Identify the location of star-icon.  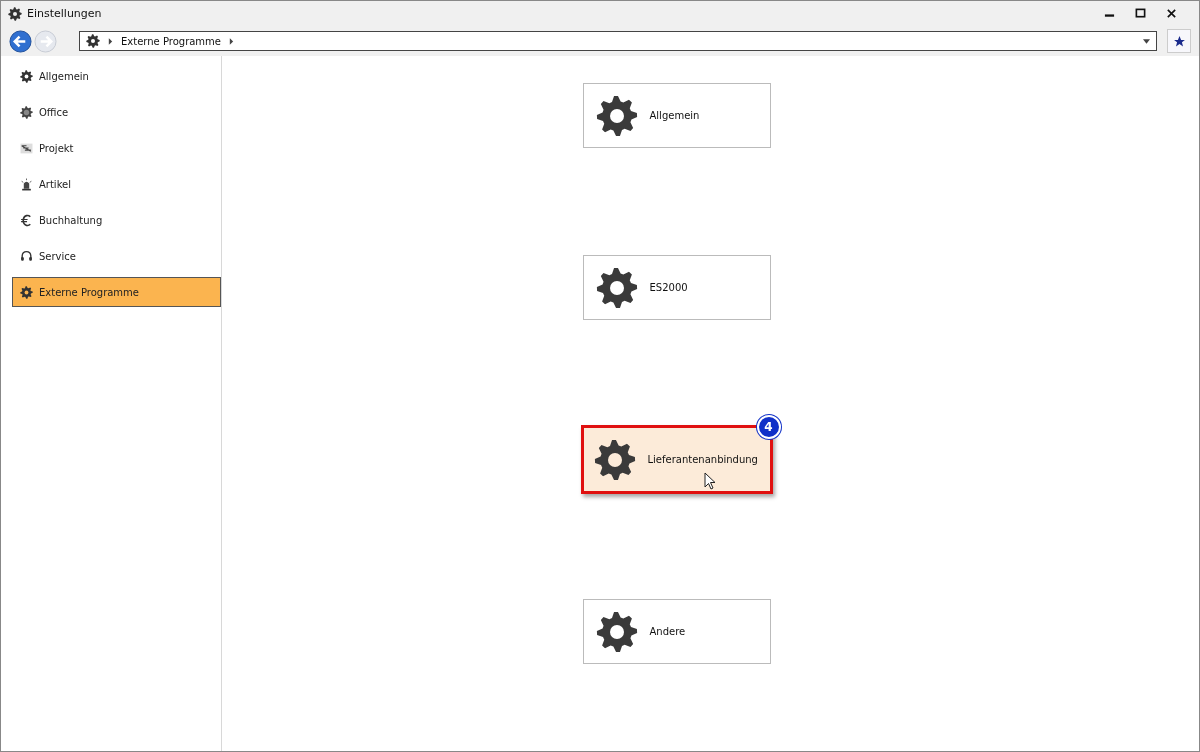
(1179, 41).